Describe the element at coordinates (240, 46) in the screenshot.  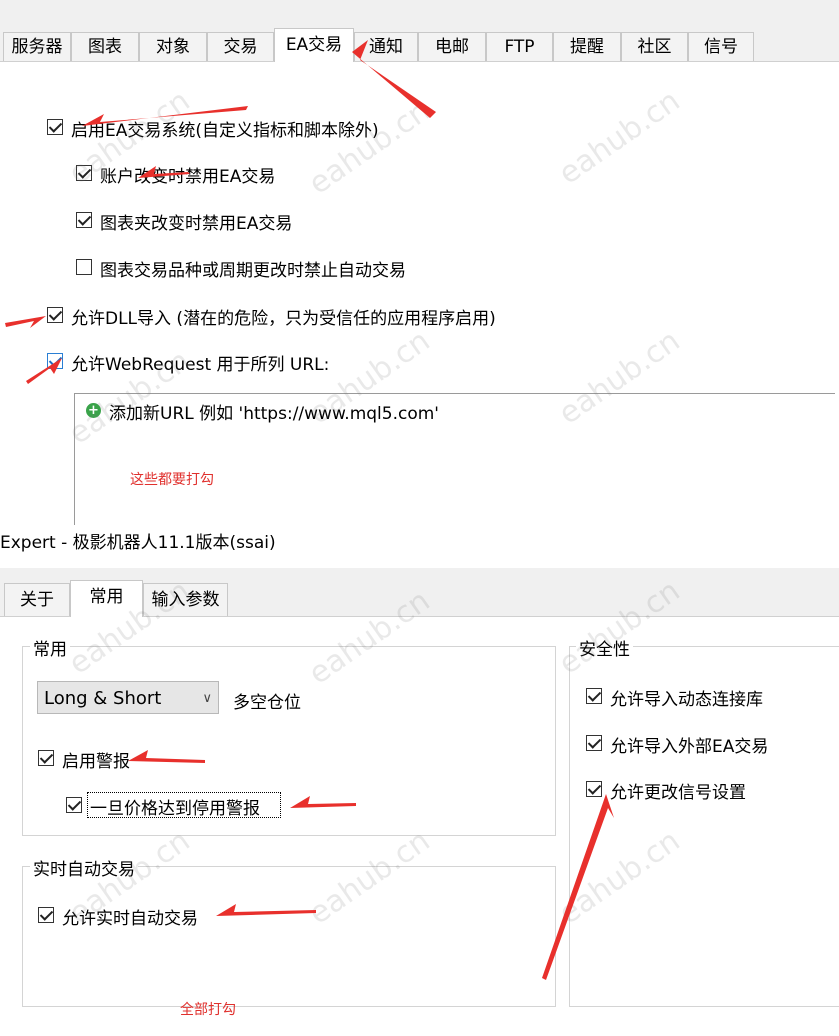
I see `tab-trade: 交易` at that location.